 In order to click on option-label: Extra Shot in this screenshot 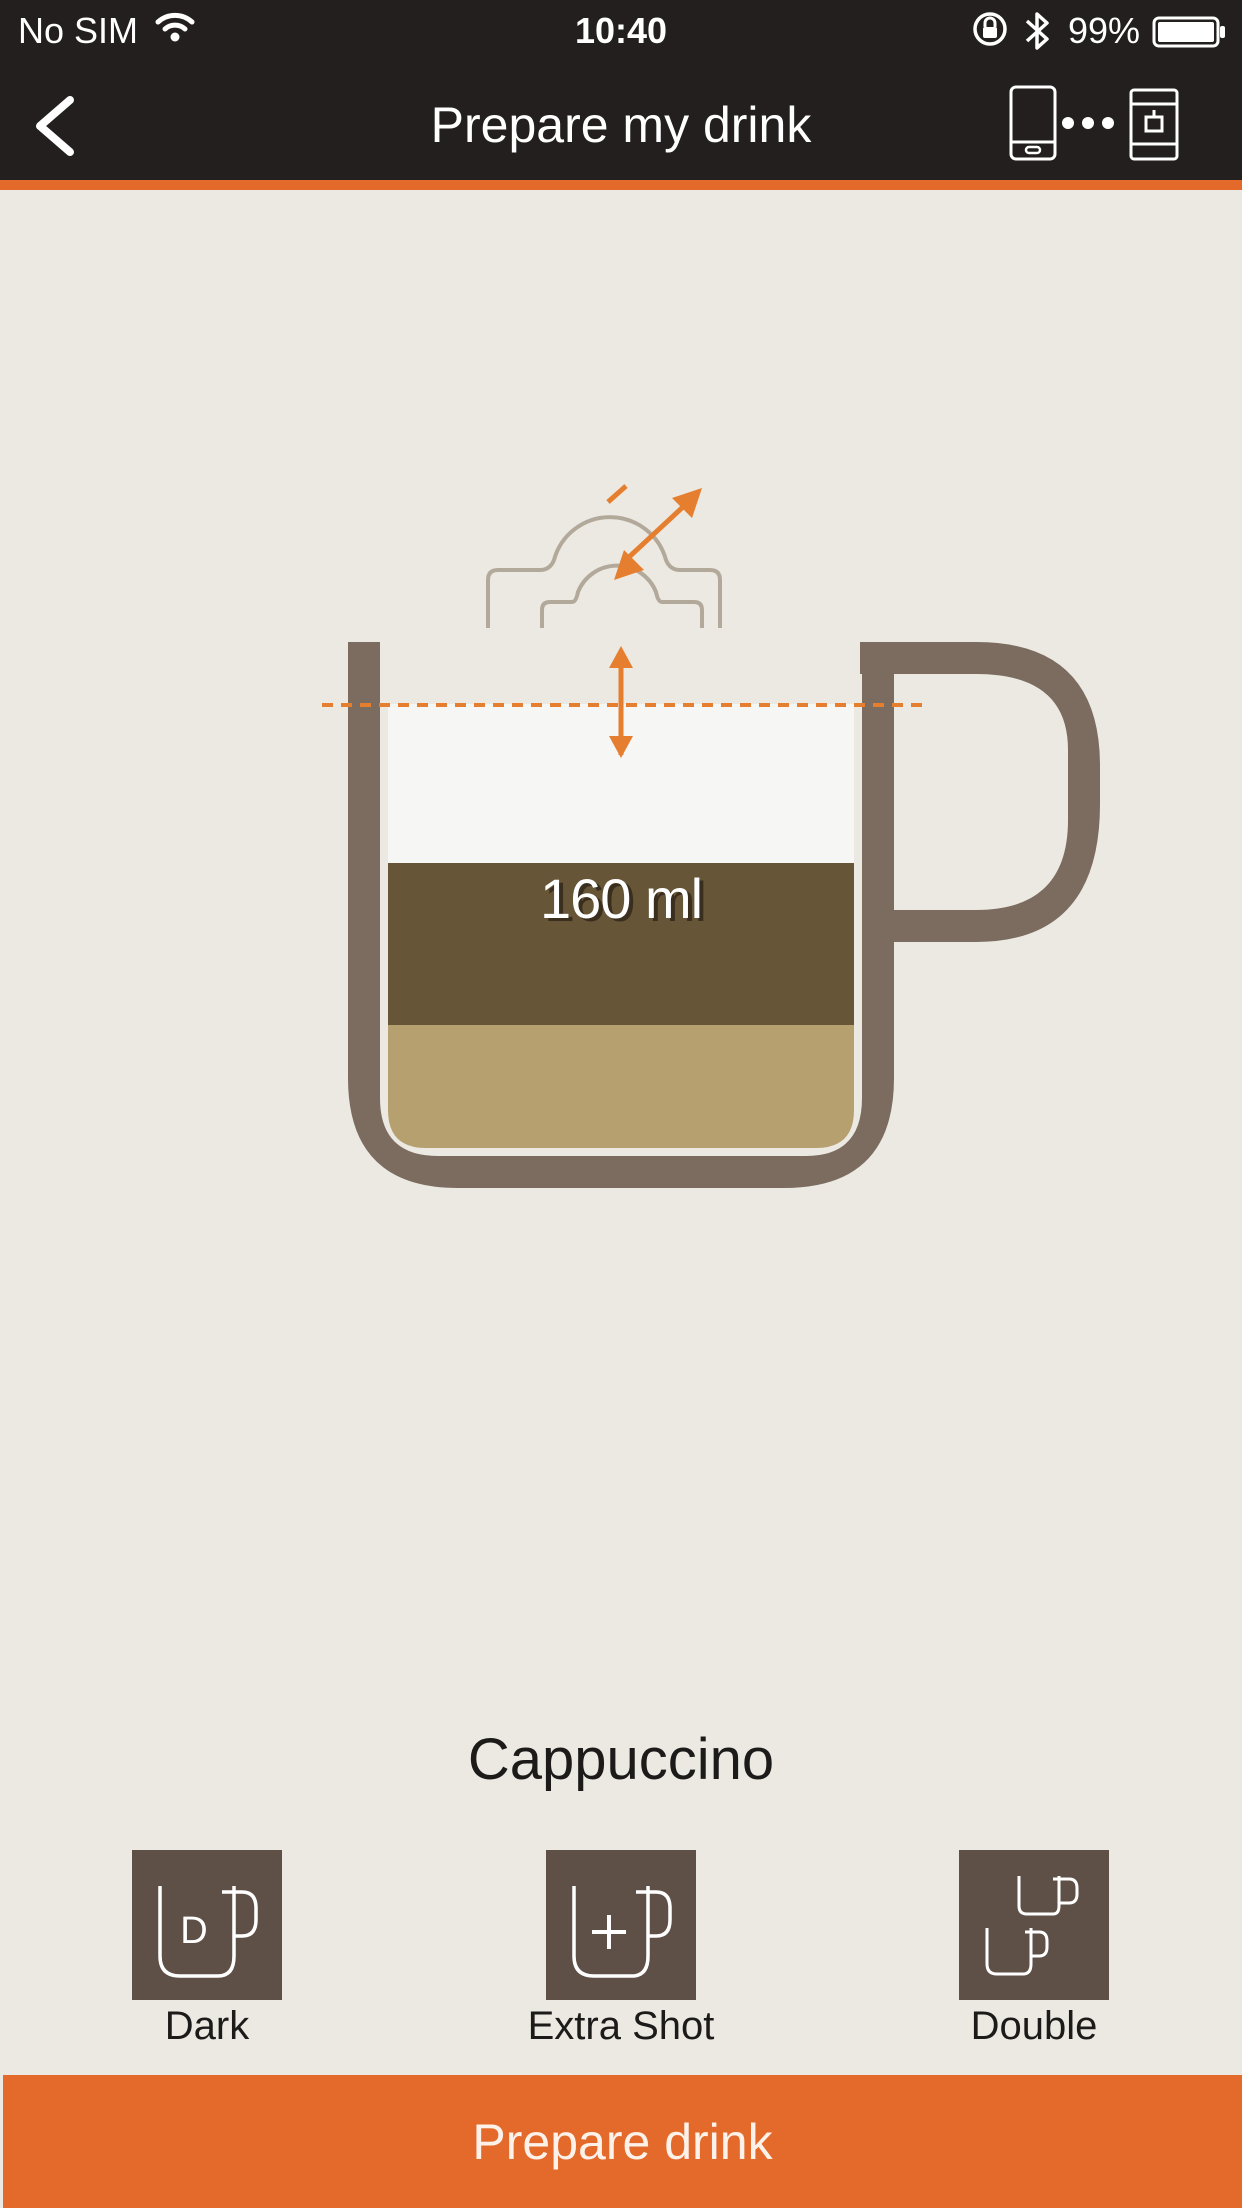, I will do `click(621, 2026)`.